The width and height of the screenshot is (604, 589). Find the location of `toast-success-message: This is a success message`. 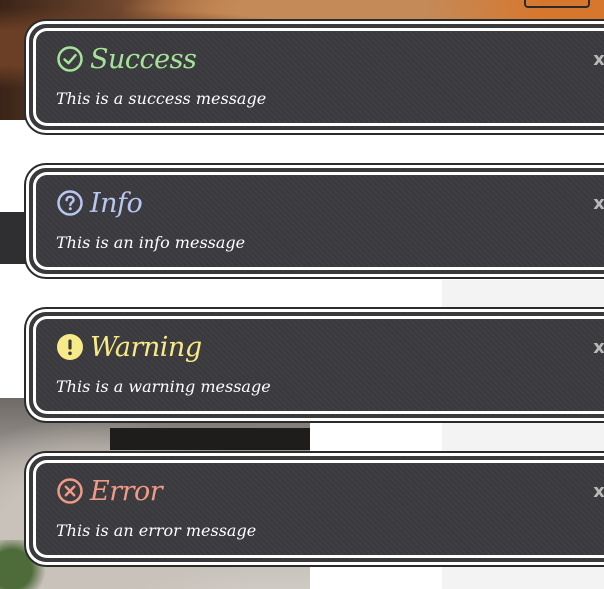

toast-success-message: This is a success message is located at coordinates (161, 98).